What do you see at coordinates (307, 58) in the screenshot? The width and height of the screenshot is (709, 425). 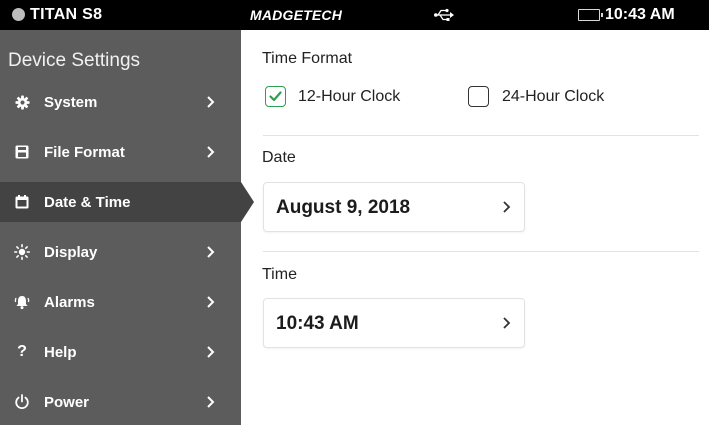 I see `time-format-title: Time Format` at bounding box center [307, 58].